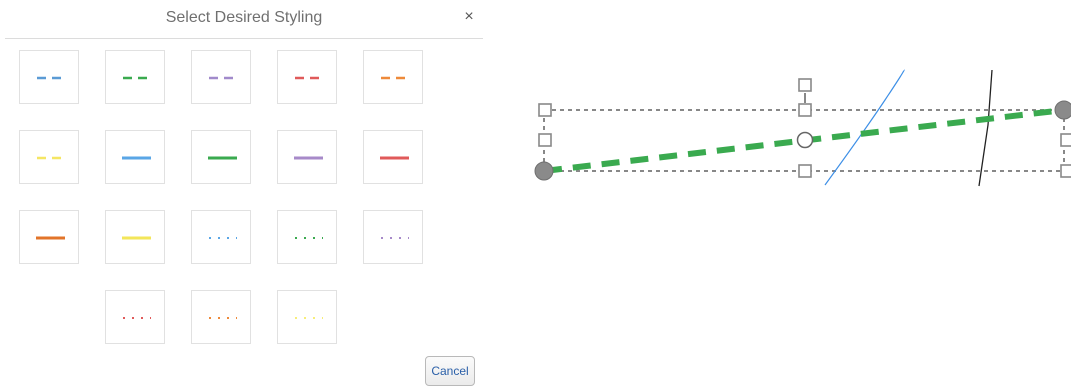 The height and width of the screenshot is (388, 1071). I want to click on line-start-endpoint, so click(544, 171).